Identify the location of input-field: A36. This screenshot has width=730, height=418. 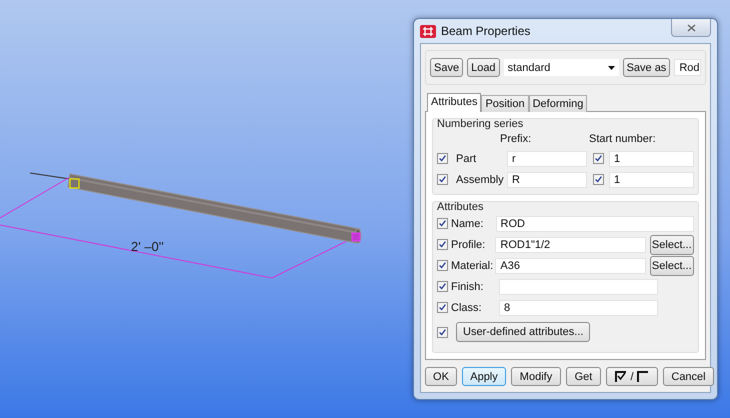
(570, 266).